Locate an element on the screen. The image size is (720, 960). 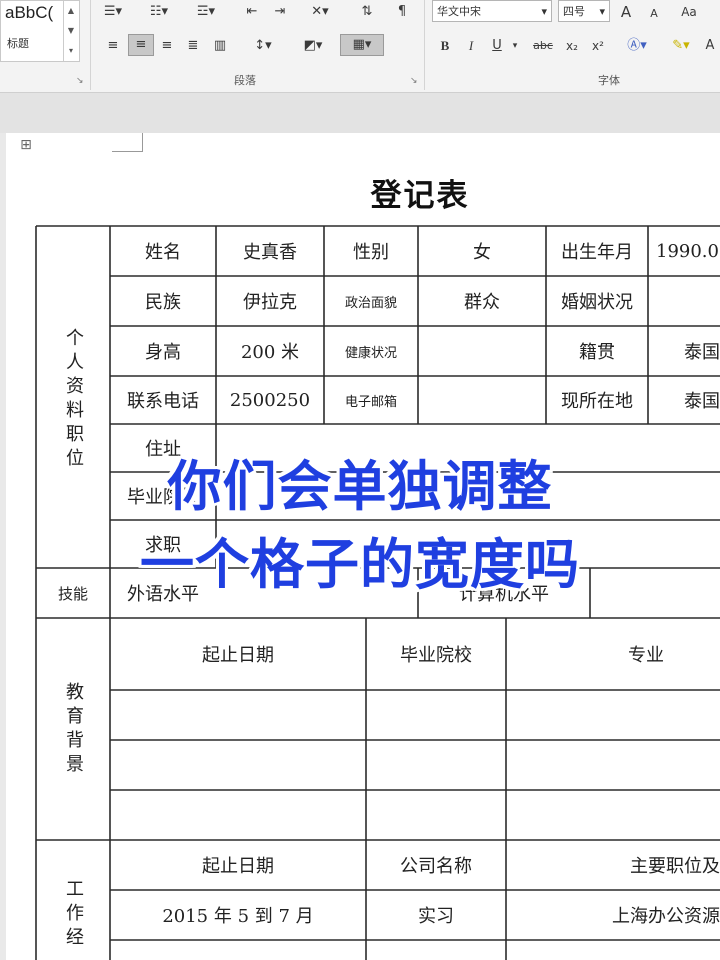
font-group-label: 字体 is located at coordinates (609, 80).